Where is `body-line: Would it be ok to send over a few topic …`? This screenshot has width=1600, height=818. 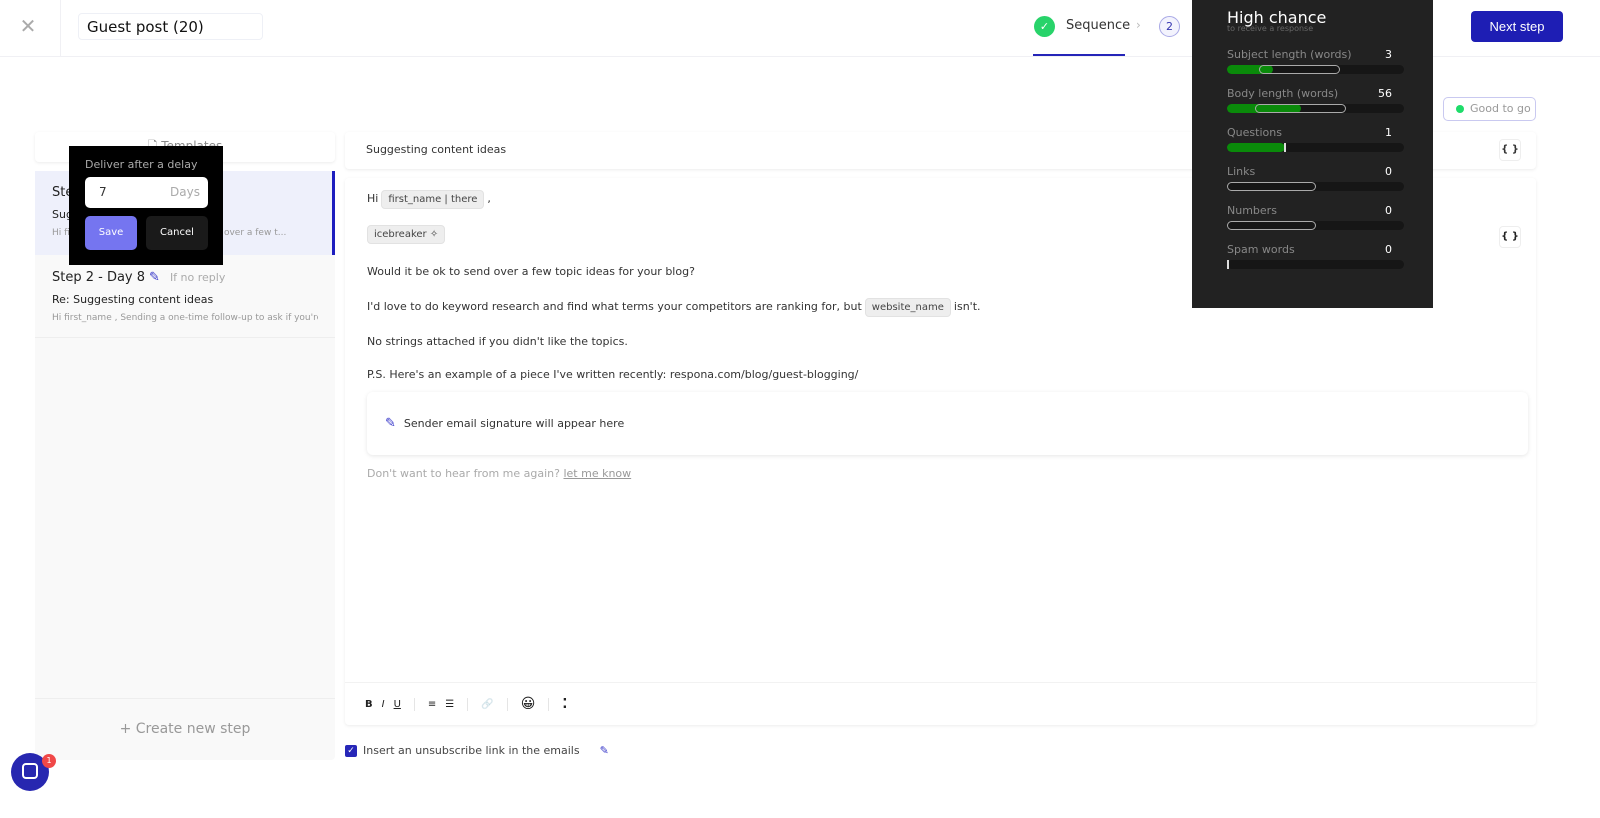 body-line: Would it be ok to send over a few topic … is located at coordinates (531, 271).